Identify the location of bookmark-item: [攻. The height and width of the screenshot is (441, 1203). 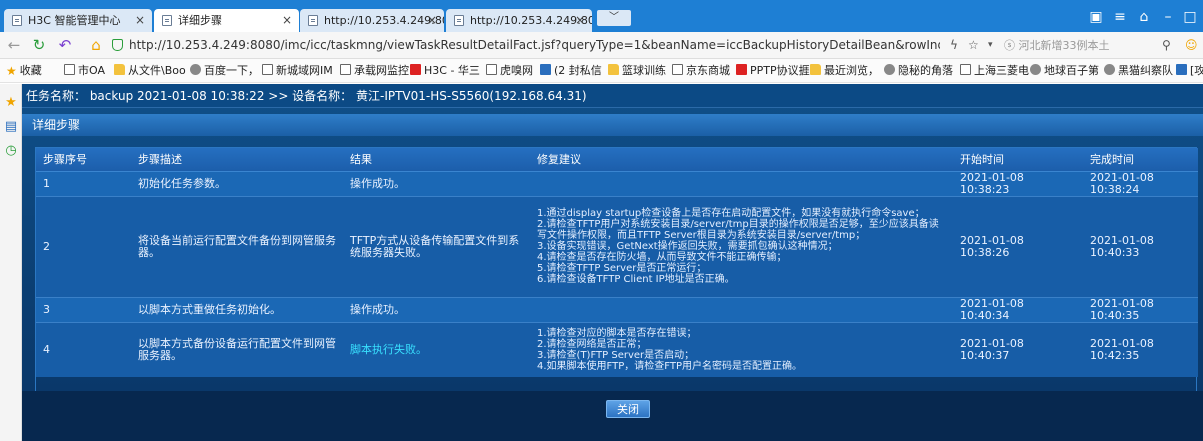
(1189, 71).